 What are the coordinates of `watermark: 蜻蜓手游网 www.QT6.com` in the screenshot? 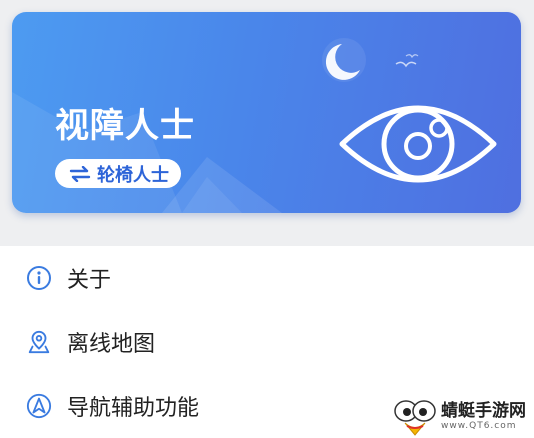 It's located at (459, 416).